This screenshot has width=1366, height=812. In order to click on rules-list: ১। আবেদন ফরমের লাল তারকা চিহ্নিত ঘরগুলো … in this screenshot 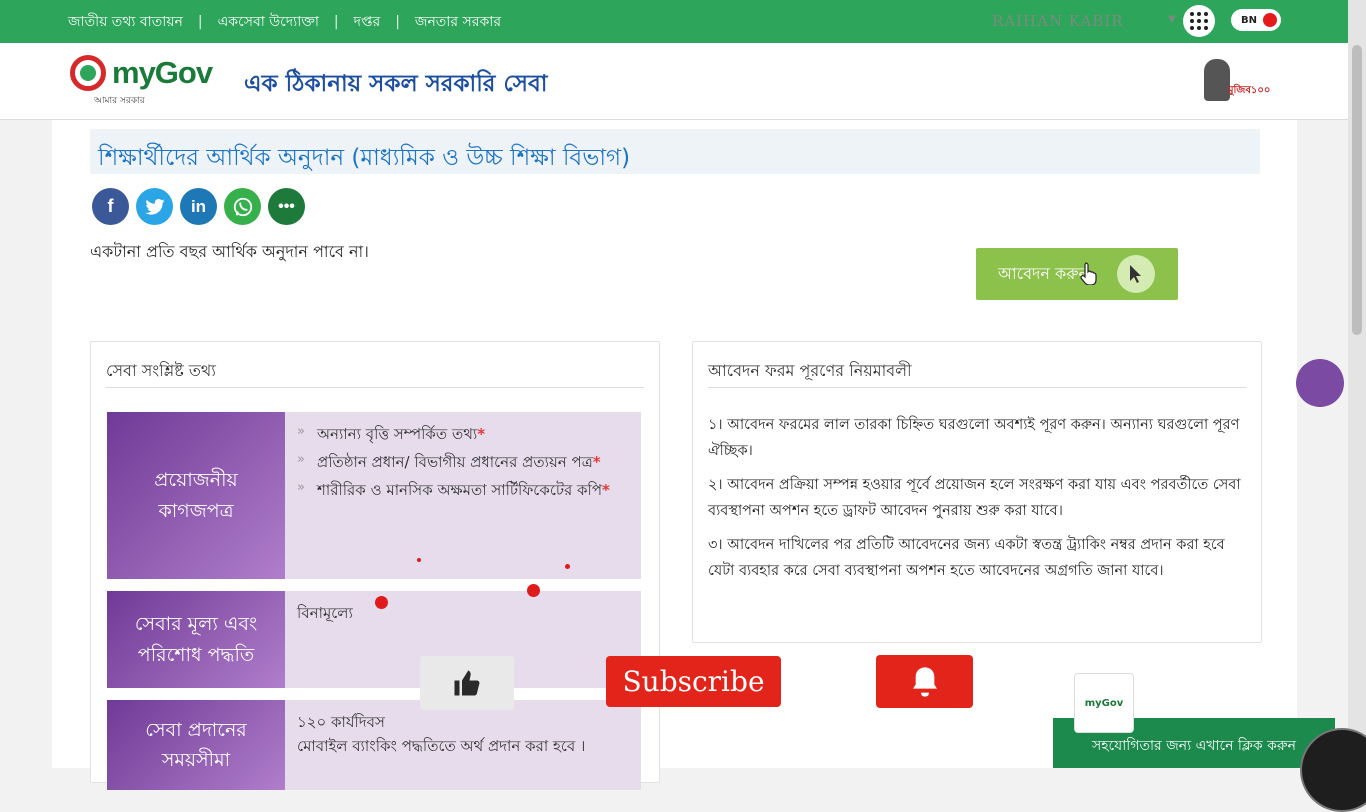, I will do `click(975, 502)`.